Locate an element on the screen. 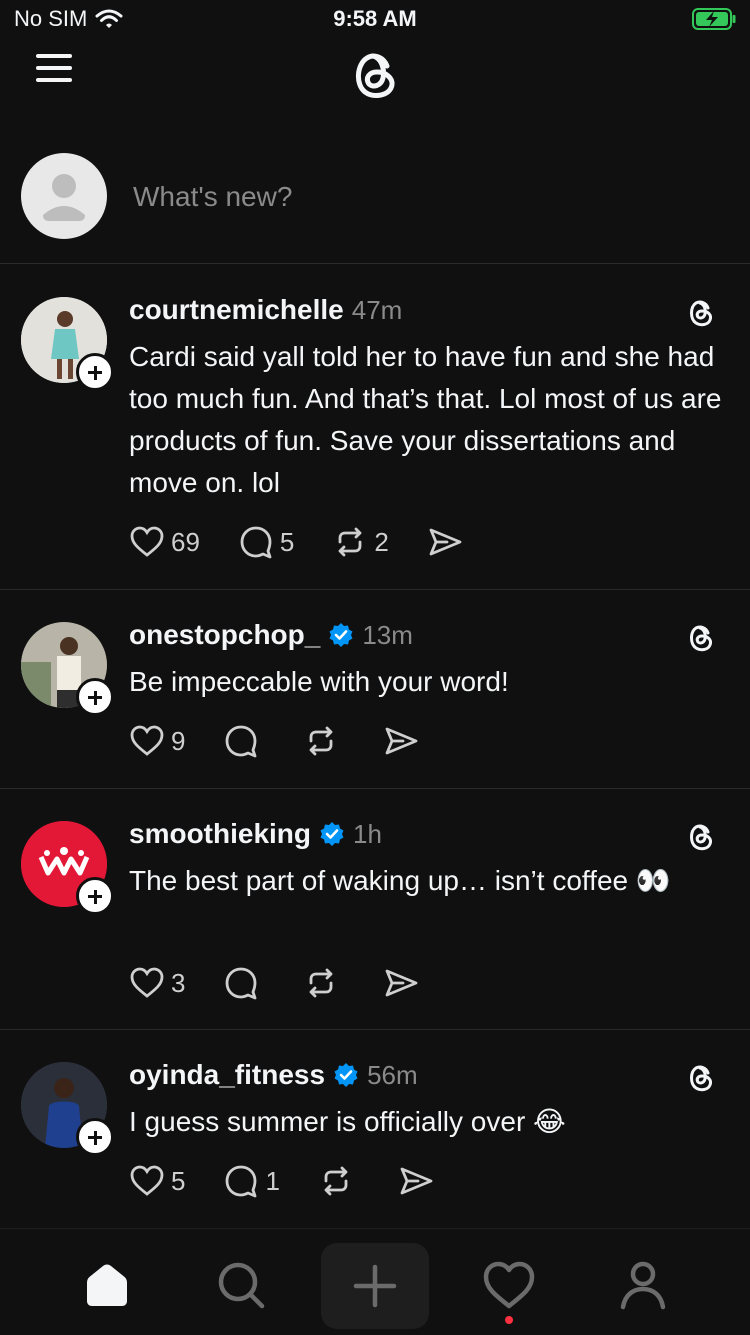 The height and width of the screenshot is (1335, 750). like-button: 69 is located at coordinates (164, 542).